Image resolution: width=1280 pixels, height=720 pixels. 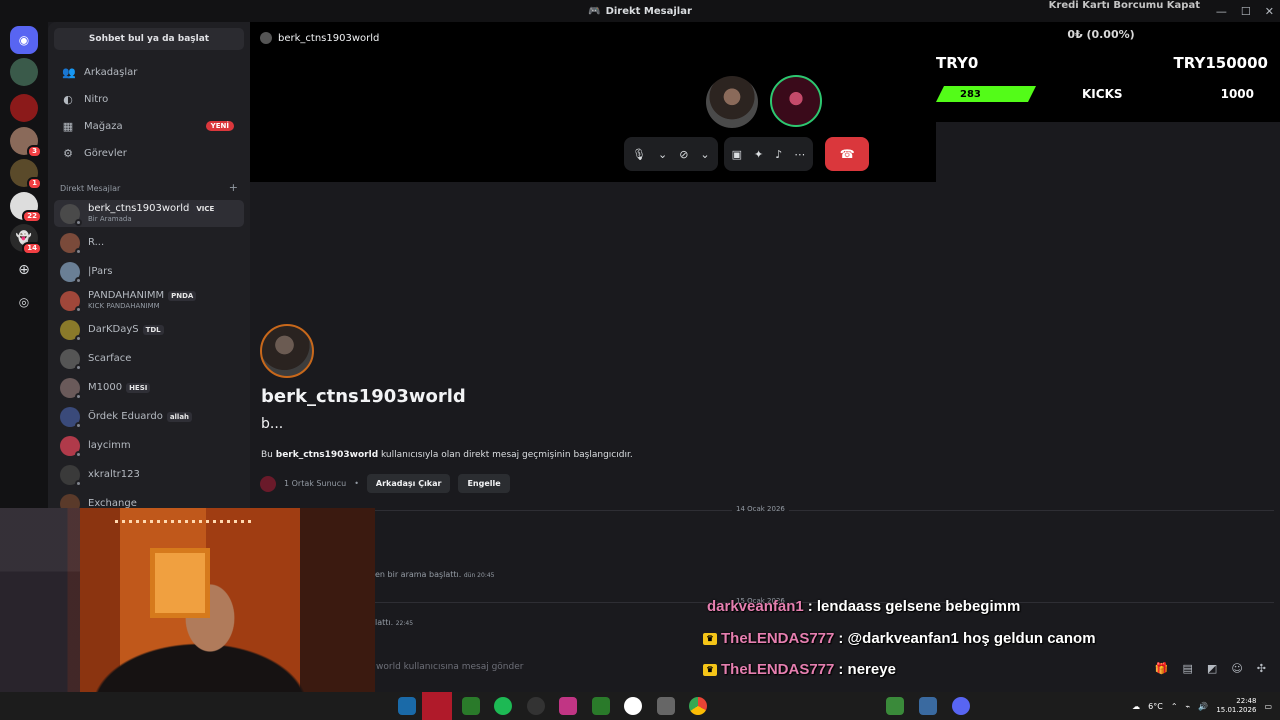 I want to click on maximize-button: ☐, so click(x=1246, y=11).